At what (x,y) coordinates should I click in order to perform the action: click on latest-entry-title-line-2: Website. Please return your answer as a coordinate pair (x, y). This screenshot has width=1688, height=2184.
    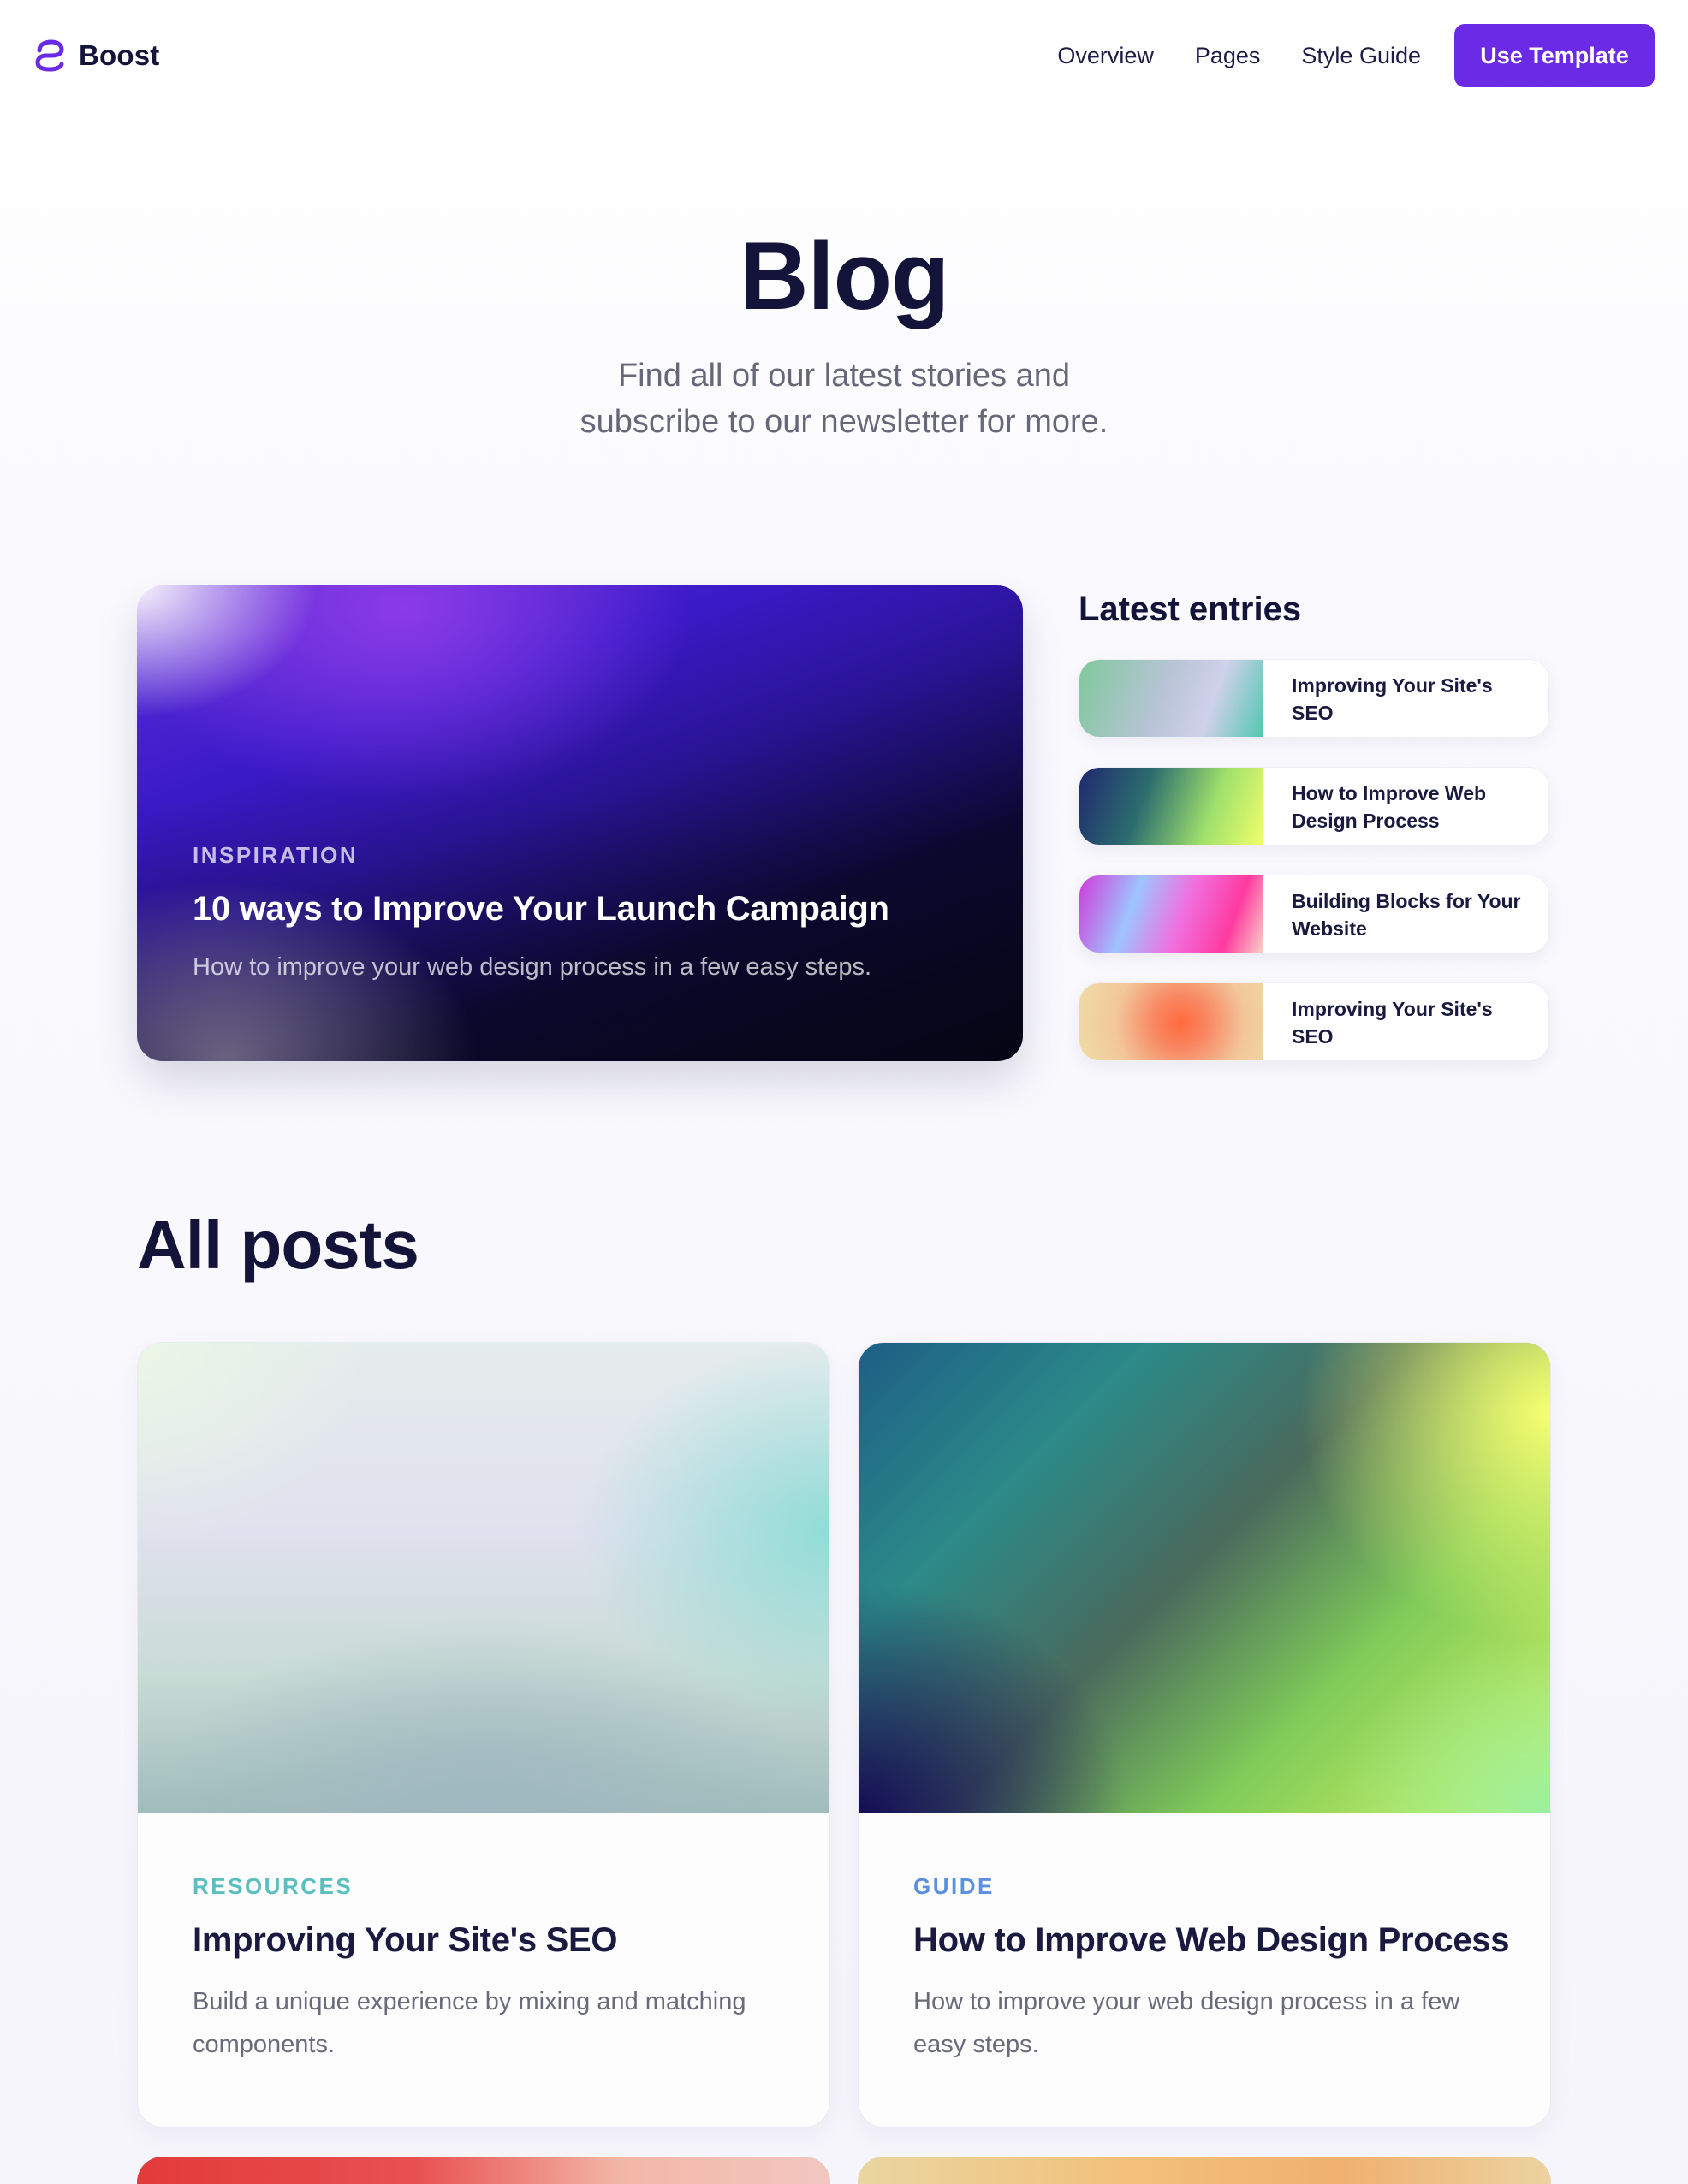
    Looking at the image, I should click on (1329, 929).